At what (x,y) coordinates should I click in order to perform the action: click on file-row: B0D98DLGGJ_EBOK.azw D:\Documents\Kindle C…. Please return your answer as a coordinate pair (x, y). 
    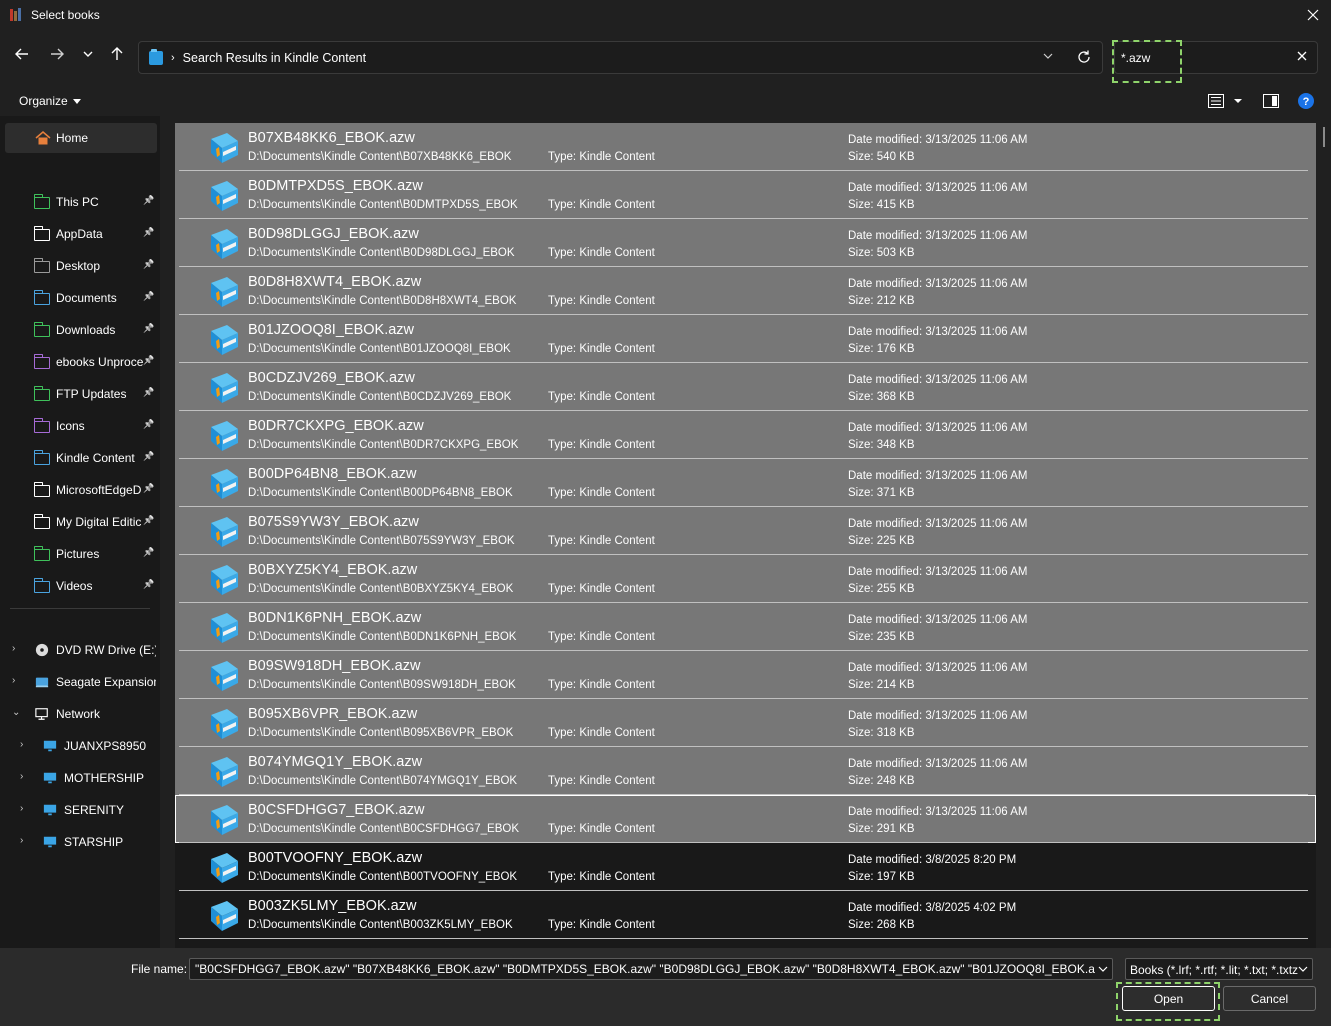
    Looking at the image, I should click on (745, 243).